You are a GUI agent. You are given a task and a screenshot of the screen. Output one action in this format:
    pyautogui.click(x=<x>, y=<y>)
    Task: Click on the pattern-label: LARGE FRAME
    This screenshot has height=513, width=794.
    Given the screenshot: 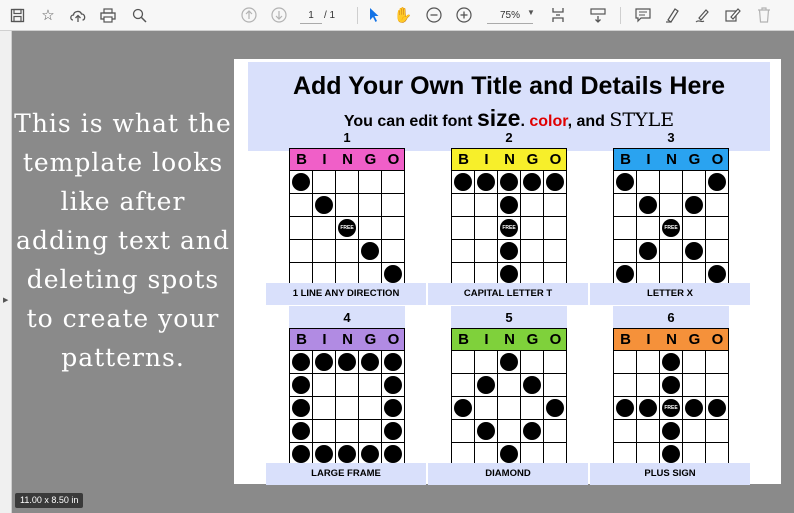 What is the action you would take?
    pyautogui.click(x=346, y=474)
    